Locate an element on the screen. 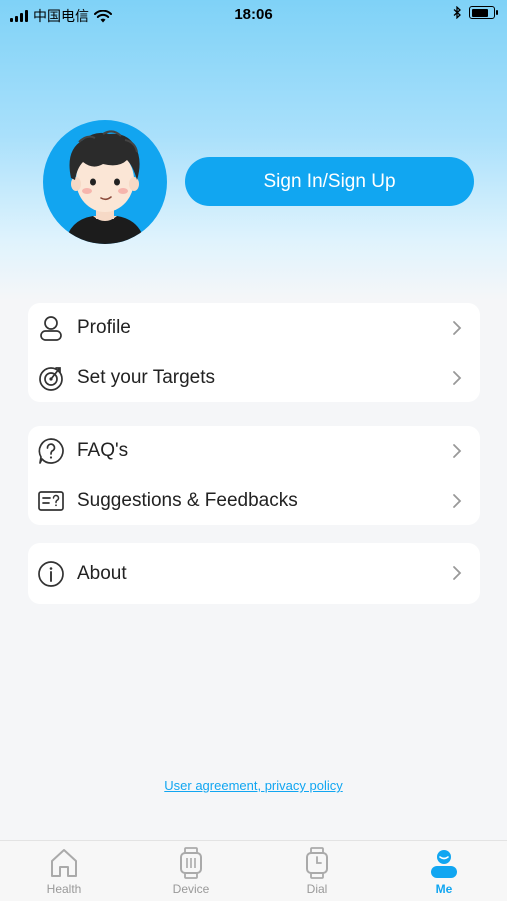 The width and height of the screenshot is (507, 901). menu-item-label: About is located at coordinates (102, 573).